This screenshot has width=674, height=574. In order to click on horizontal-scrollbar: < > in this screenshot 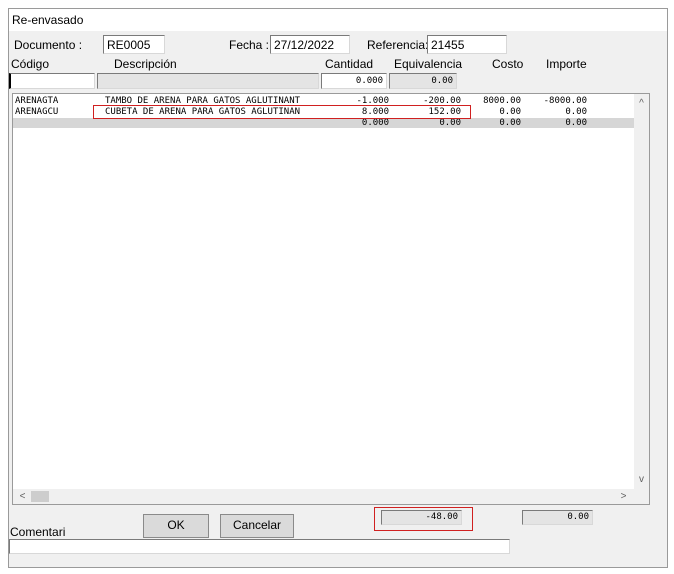, I will do `click(324, 496)`.